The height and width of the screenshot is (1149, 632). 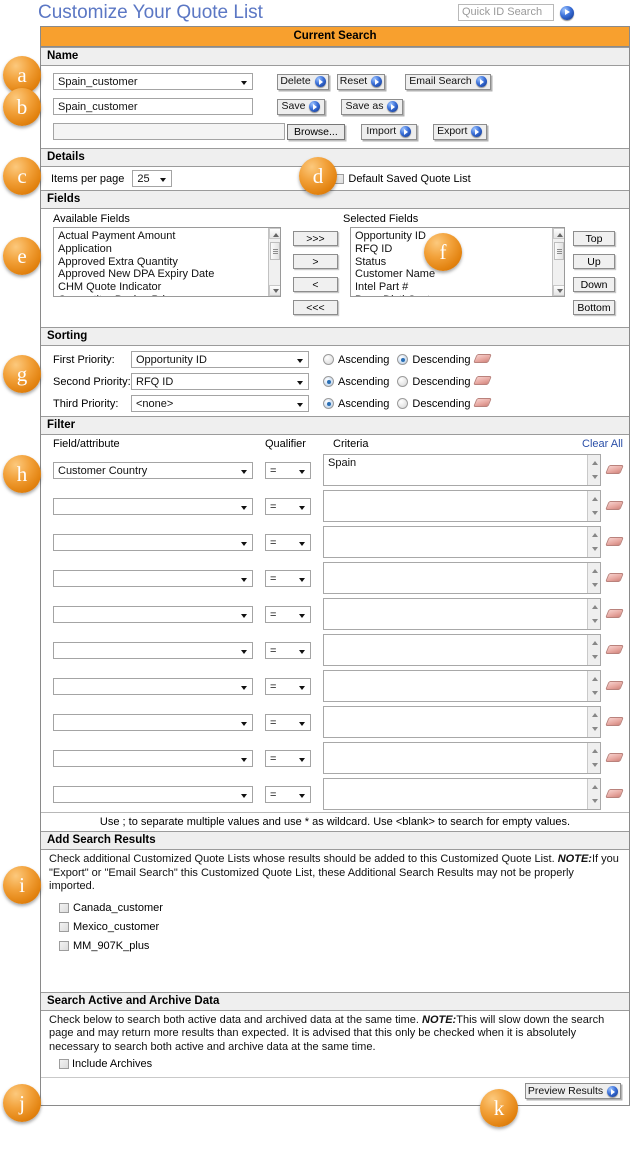 I want to click on filter-field-select: Customer Country, so click(x=153, y=470).